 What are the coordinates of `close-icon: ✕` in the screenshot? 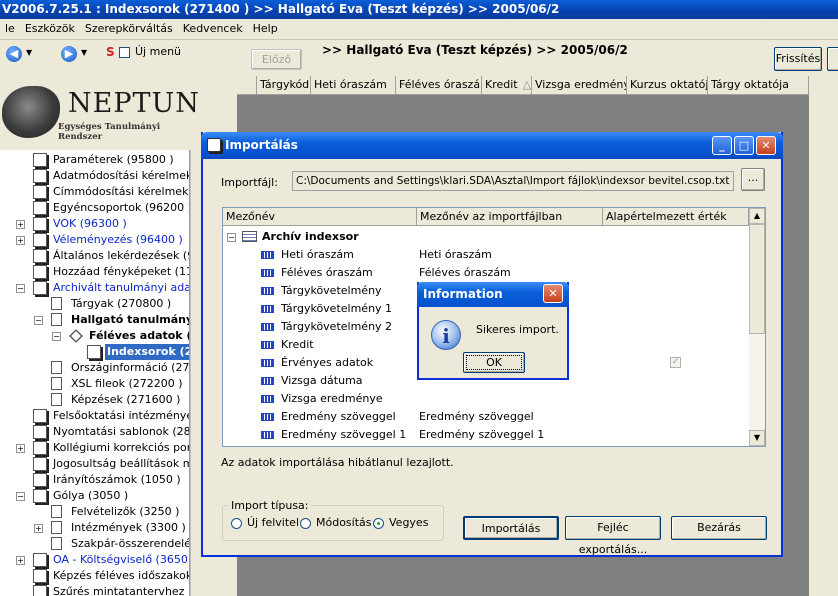 It's located at (766, 145).